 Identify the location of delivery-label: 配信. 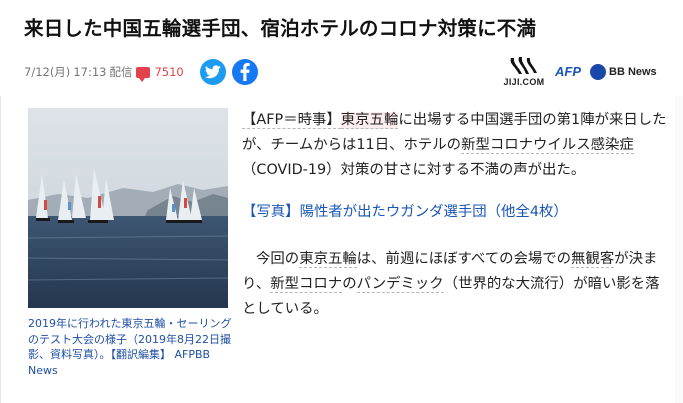
(121, 72).